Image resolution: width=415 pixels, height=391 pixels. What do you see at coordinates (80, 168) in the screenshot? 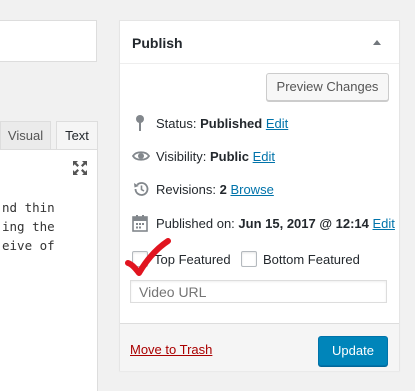
I see `fullscreen-icon` at bounding box center [80, 168].